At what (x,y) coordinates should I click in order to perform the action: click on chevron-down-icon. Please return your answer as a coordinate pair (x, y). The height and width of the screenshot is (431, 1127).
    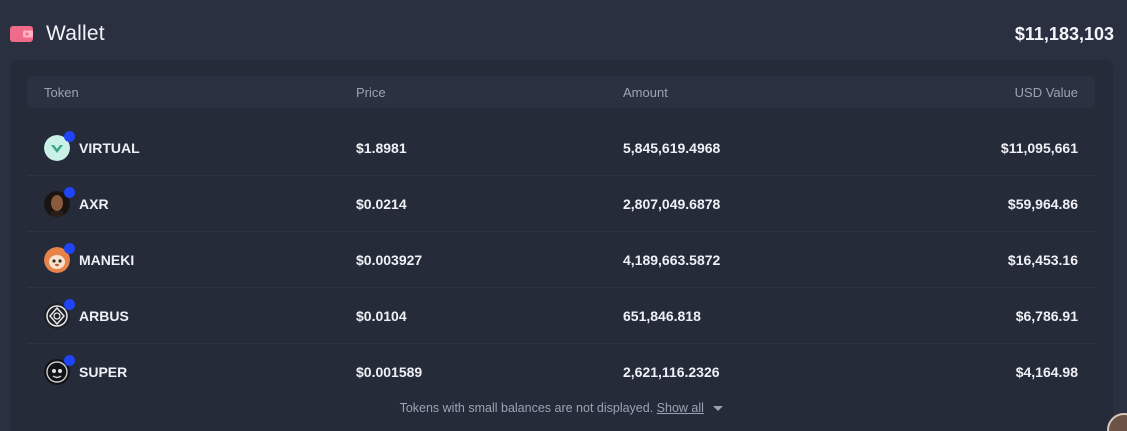
    Looking at the image, I should click on (718, 409).